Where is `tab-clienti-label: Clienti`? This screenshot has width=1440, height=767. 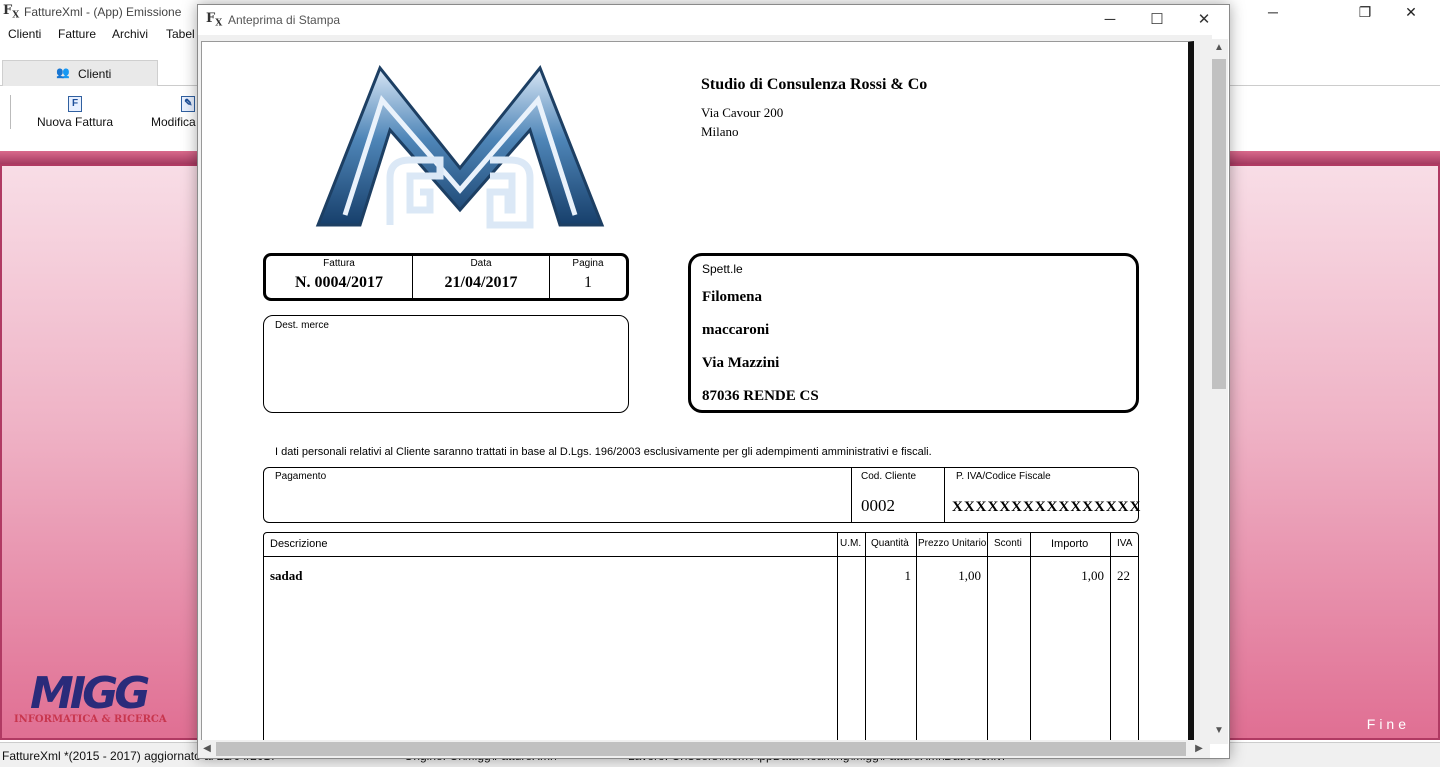 tab-clienti-label: Clienti is located at coordinates (95, 74).